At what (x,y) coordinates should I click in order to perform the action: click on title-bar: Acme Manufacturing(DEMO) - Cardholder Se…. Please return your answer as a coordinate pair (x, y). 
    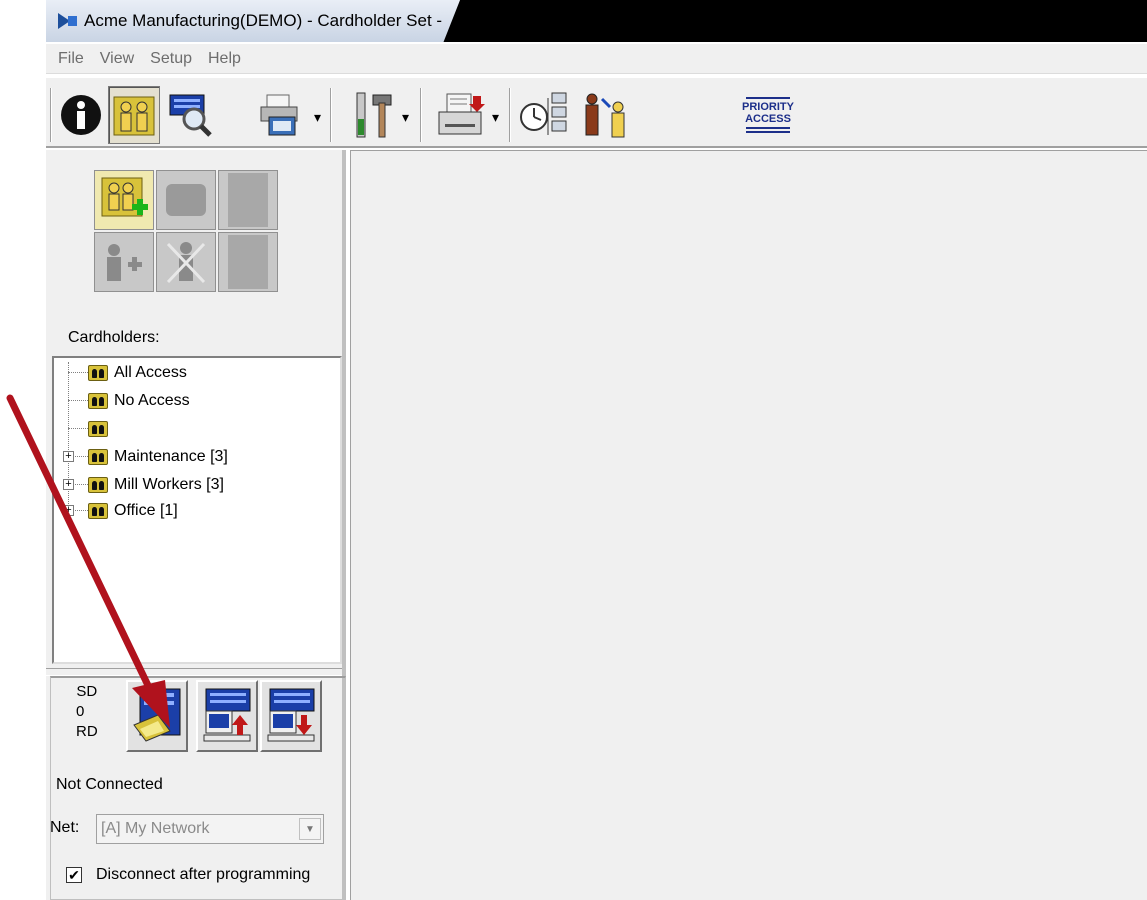
    Looking at the image, I should click on (596, 21).